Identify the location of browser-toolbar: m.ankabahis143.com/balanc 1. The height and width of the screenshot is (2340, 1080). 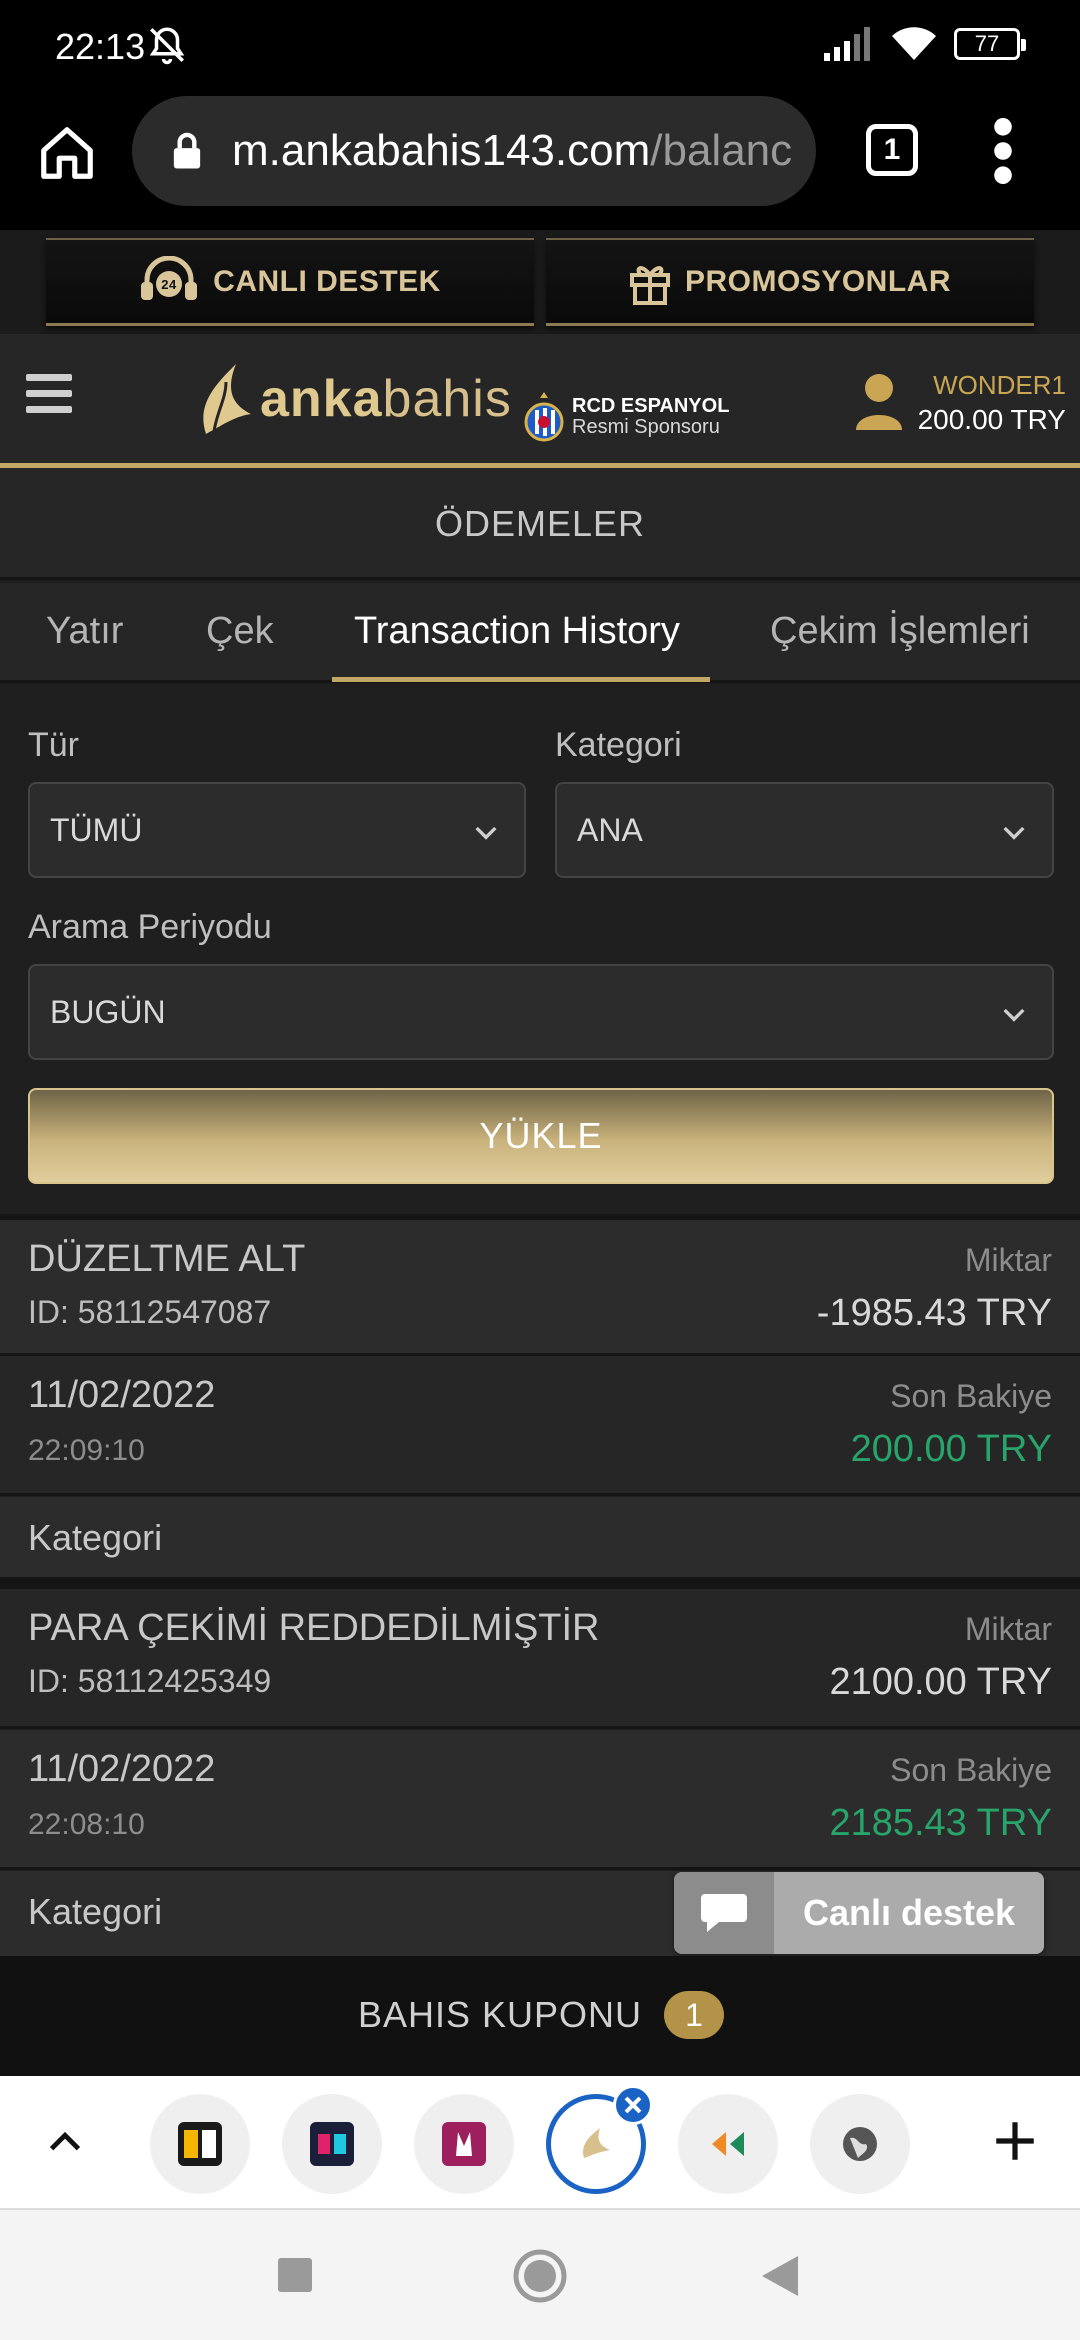
(540, 161).